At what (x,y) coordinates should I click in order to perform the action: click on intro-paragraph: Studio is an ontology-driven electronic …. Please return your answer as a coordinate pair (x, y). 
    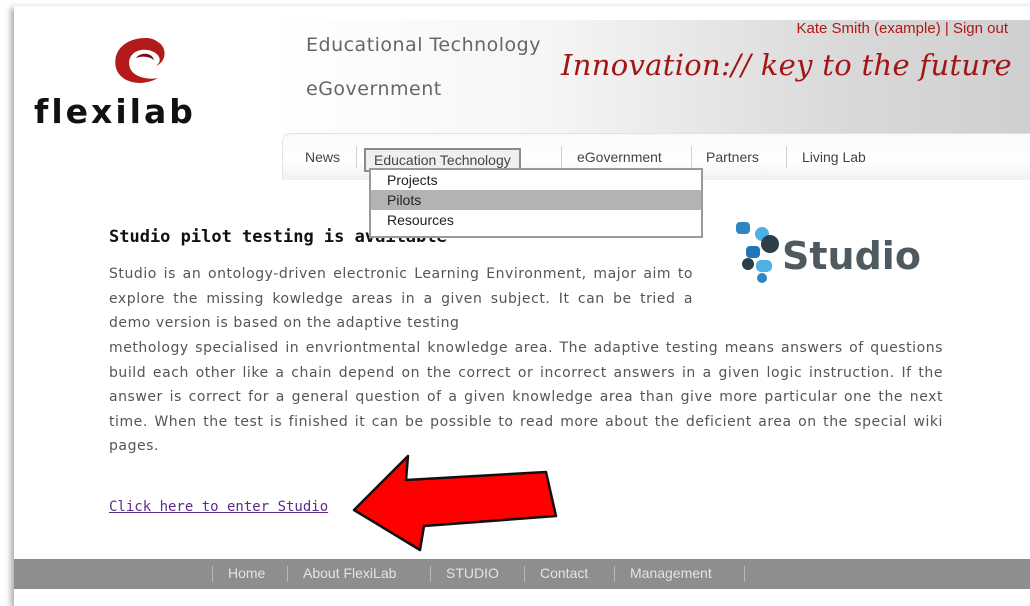
    Looking at the image, I should click on (401, 298).